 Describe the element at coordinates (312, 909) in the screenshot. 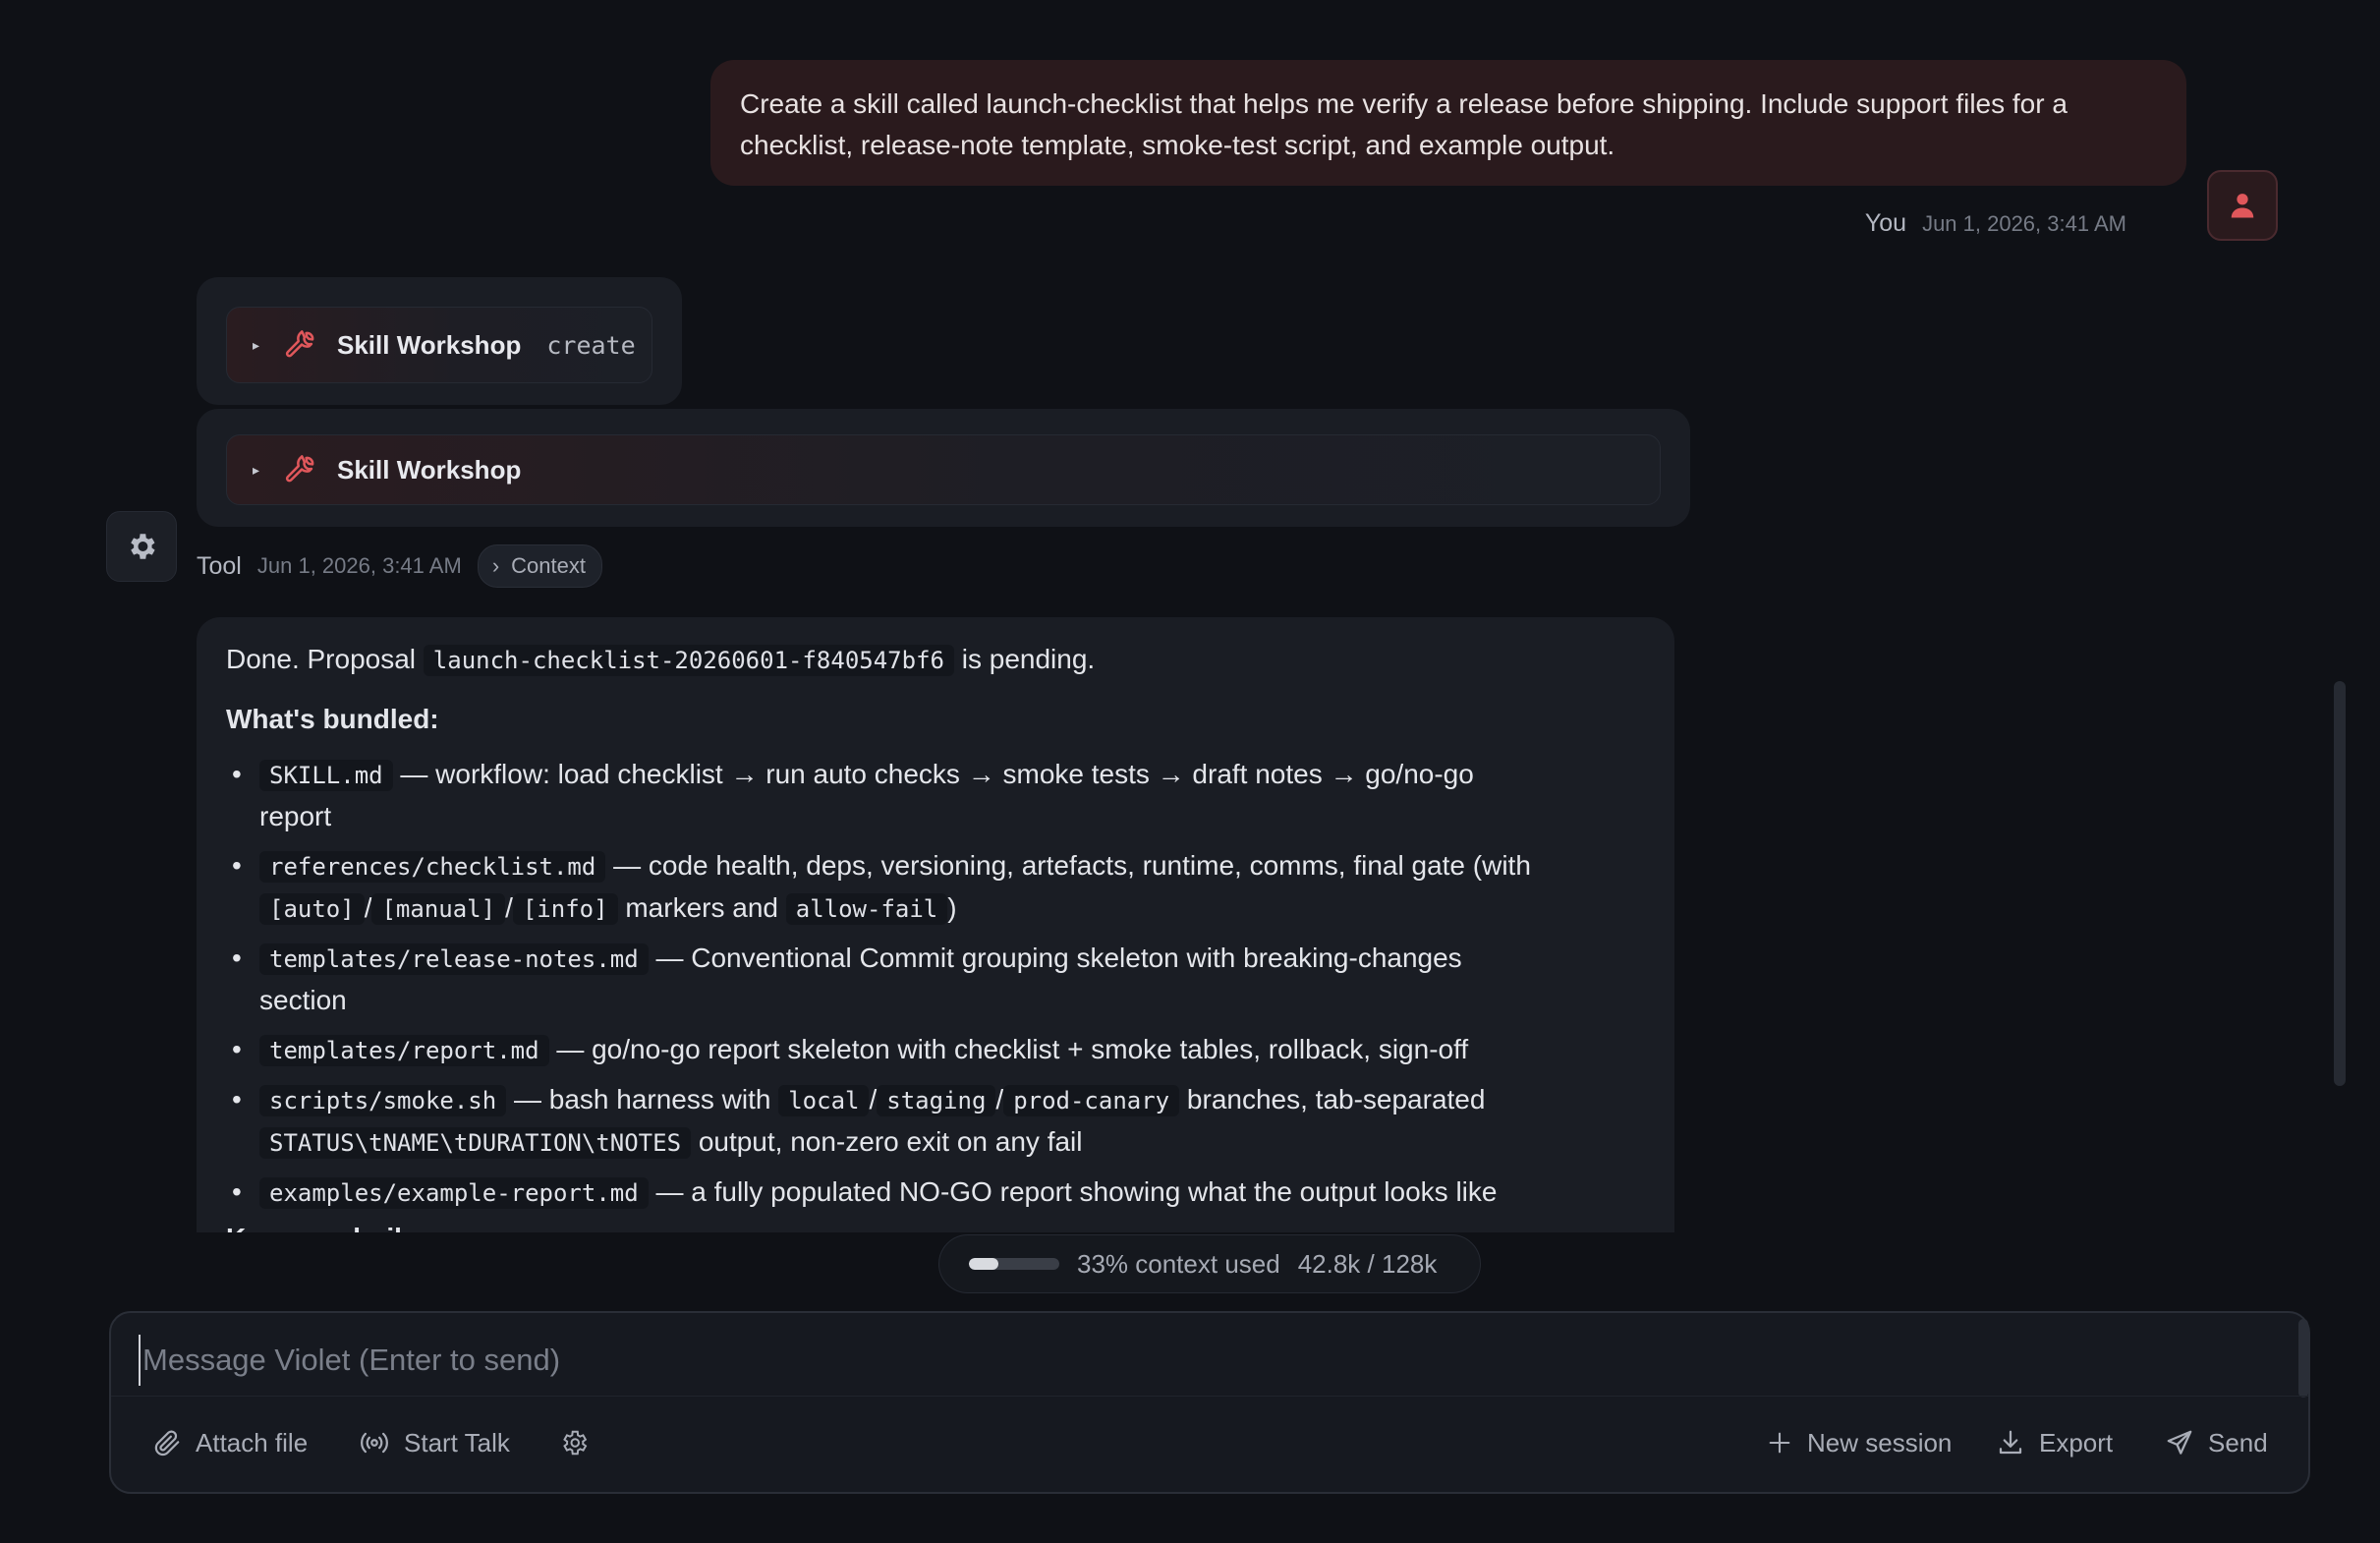

I see `marker-code: [auto]` at that location.